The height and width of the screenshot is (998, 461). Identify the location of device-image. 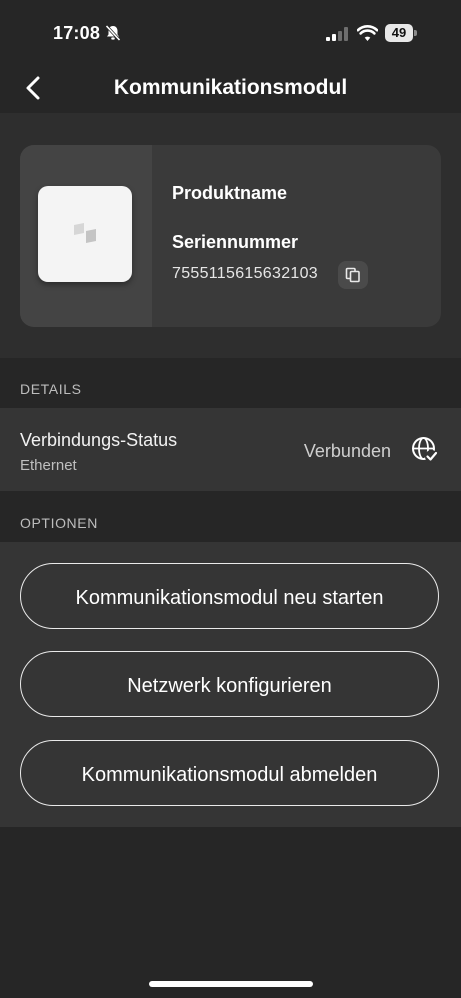
(85, 234).